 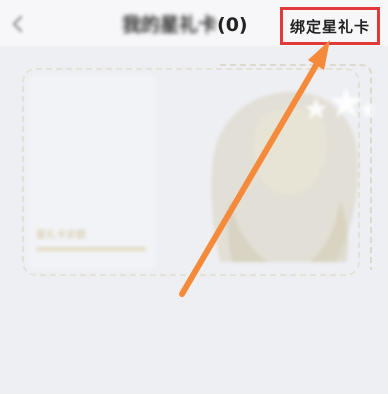 What do you see at coordinates (91, 238) in the screenshot?
I see `card-label-area: 星礼卡余额` at bounding box center [91, 238].